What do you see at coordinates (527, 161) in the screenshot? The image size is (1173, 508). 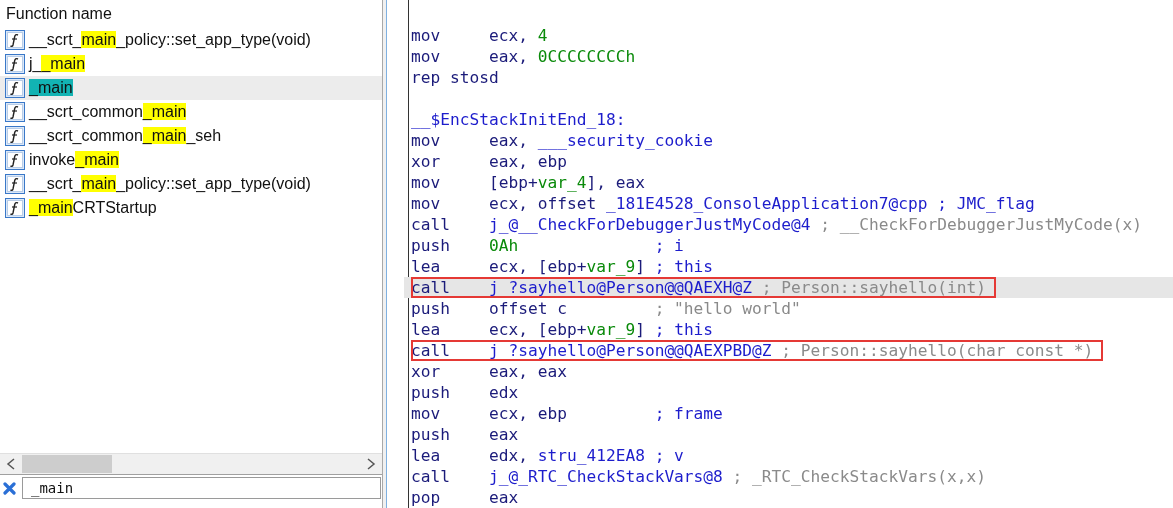 I see `operand: eax, ebp` at bounding box center [527, 161].